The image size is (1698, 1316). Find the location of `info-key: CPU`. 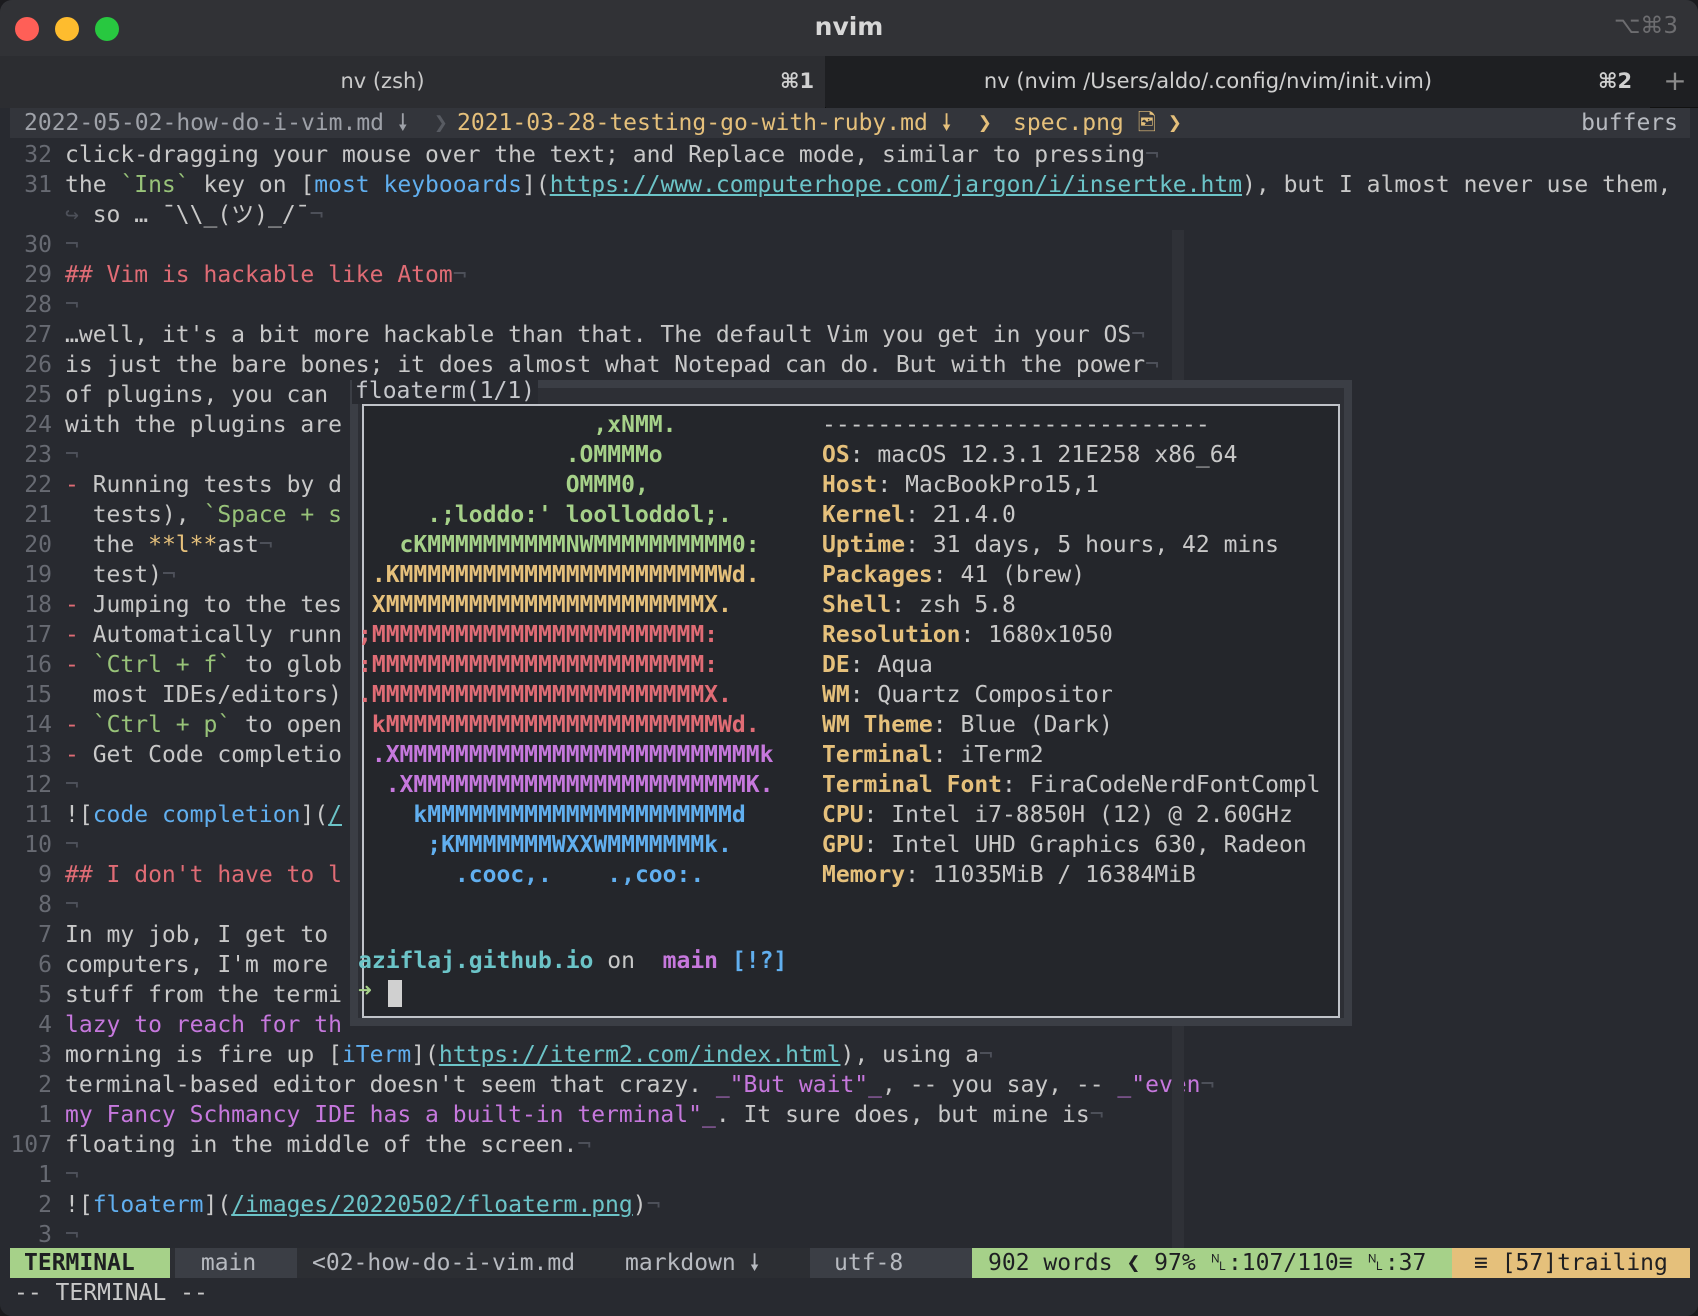

info-key: CPU is located at coordinates (843, 815).